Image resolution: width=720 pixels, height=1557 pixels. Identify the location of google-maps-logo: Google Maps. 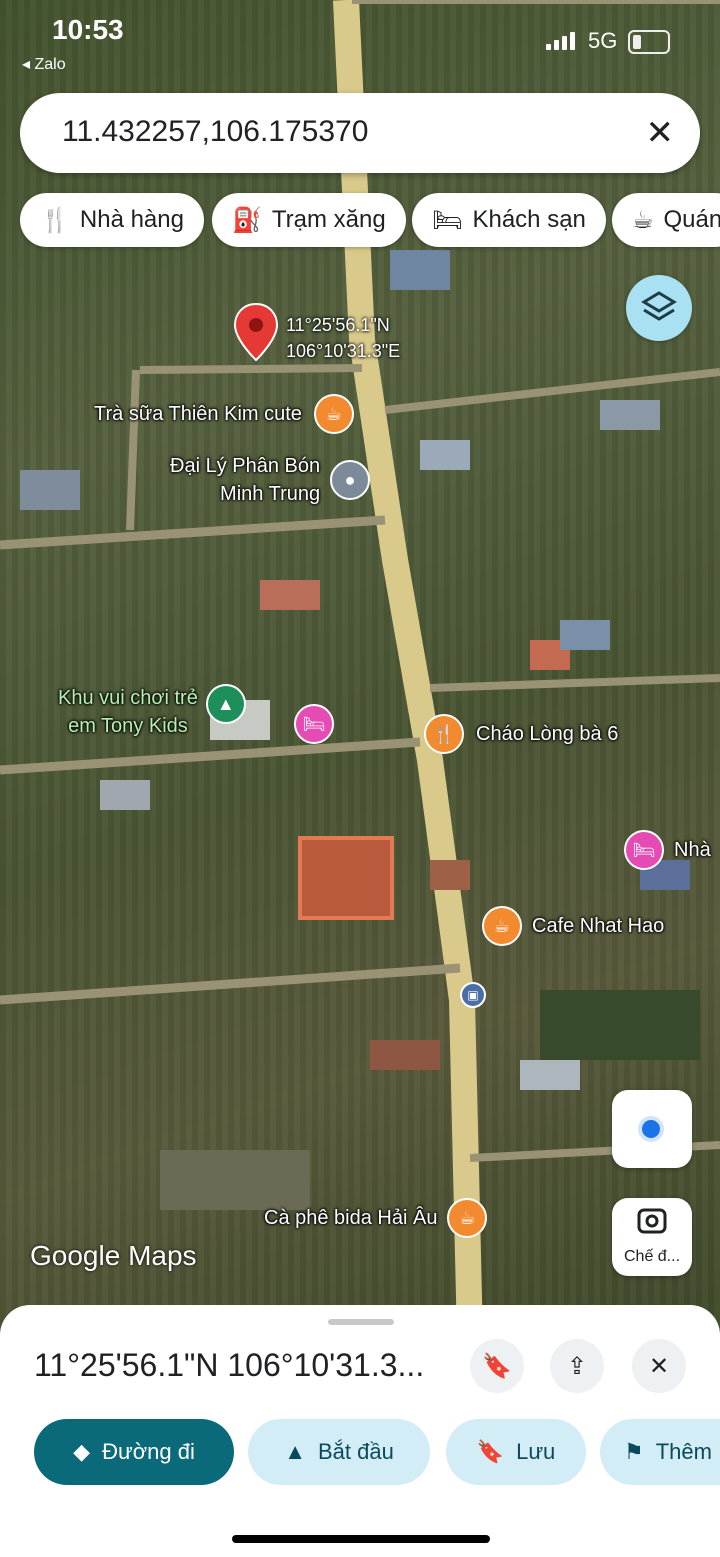
(113, 1255).